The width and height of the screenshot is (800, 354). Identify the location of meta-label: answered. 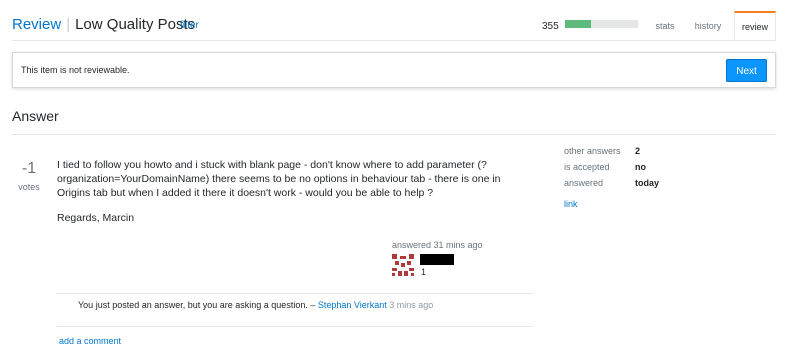
(584, 183).